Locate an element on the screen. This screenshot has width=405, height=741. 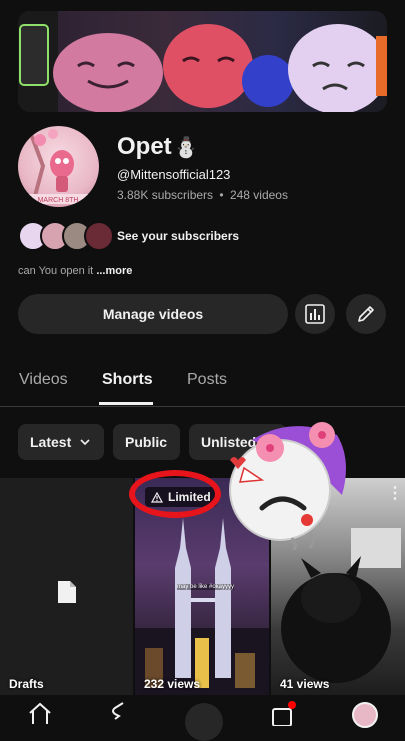
view-count: 41 views is located at coordinates (305, 684).